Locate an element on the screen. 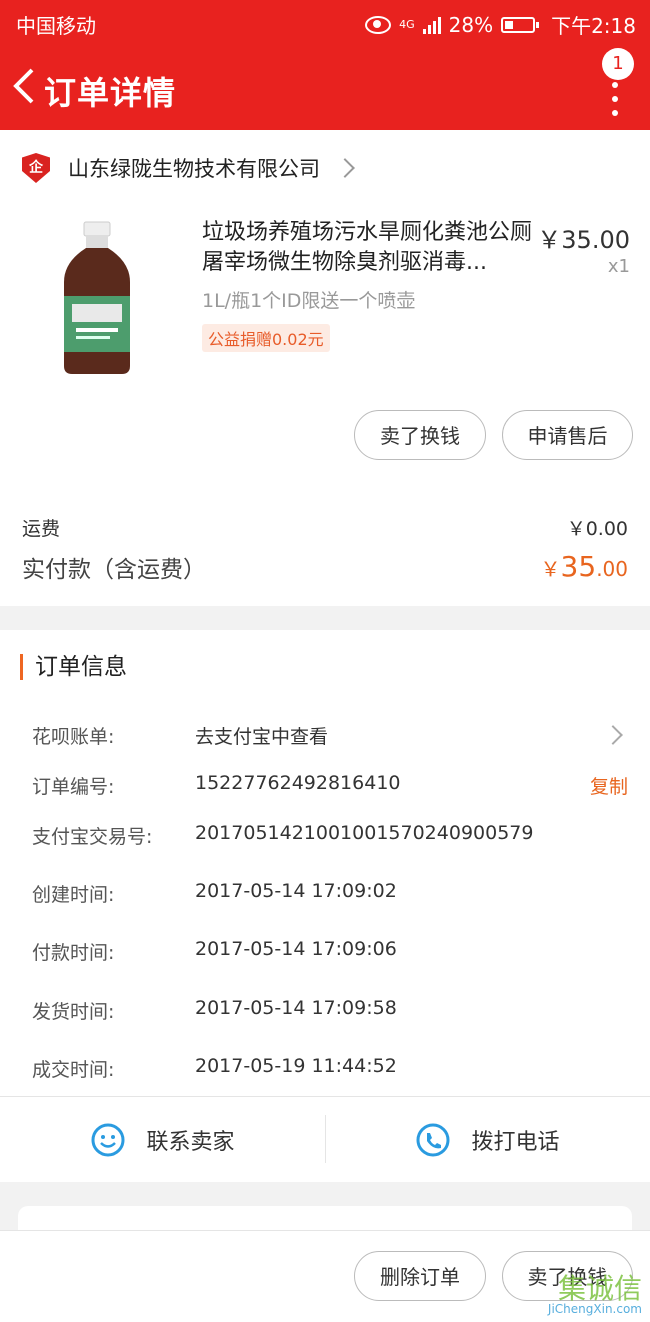 The height and width of the screenshot is (1322, 650). info-label: 订单编号: is located at coordinates (73, 787).